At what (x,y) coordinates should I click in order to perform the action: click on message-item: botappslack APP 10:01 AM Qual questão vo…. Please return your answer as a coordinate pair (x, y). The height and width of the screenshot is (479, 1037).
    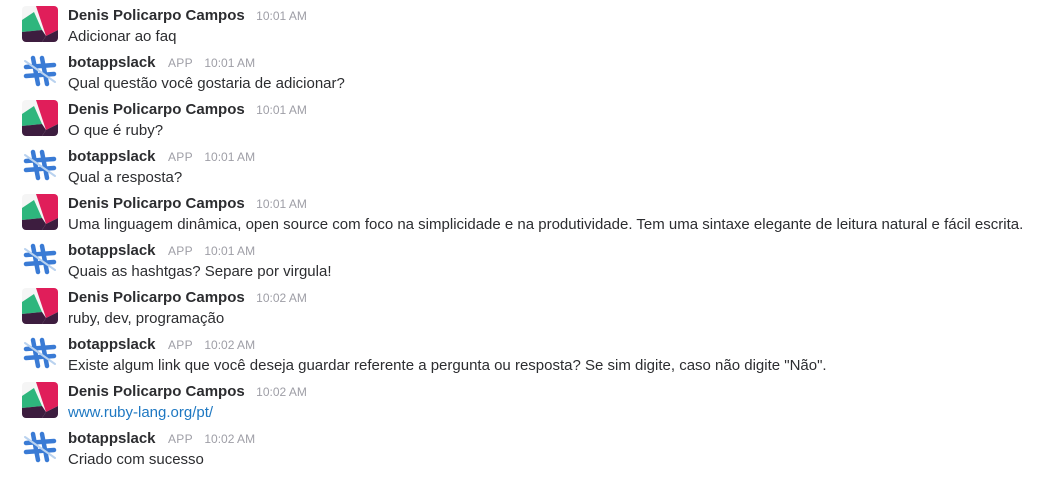
    Looking at the image, I should click on (518, 74).